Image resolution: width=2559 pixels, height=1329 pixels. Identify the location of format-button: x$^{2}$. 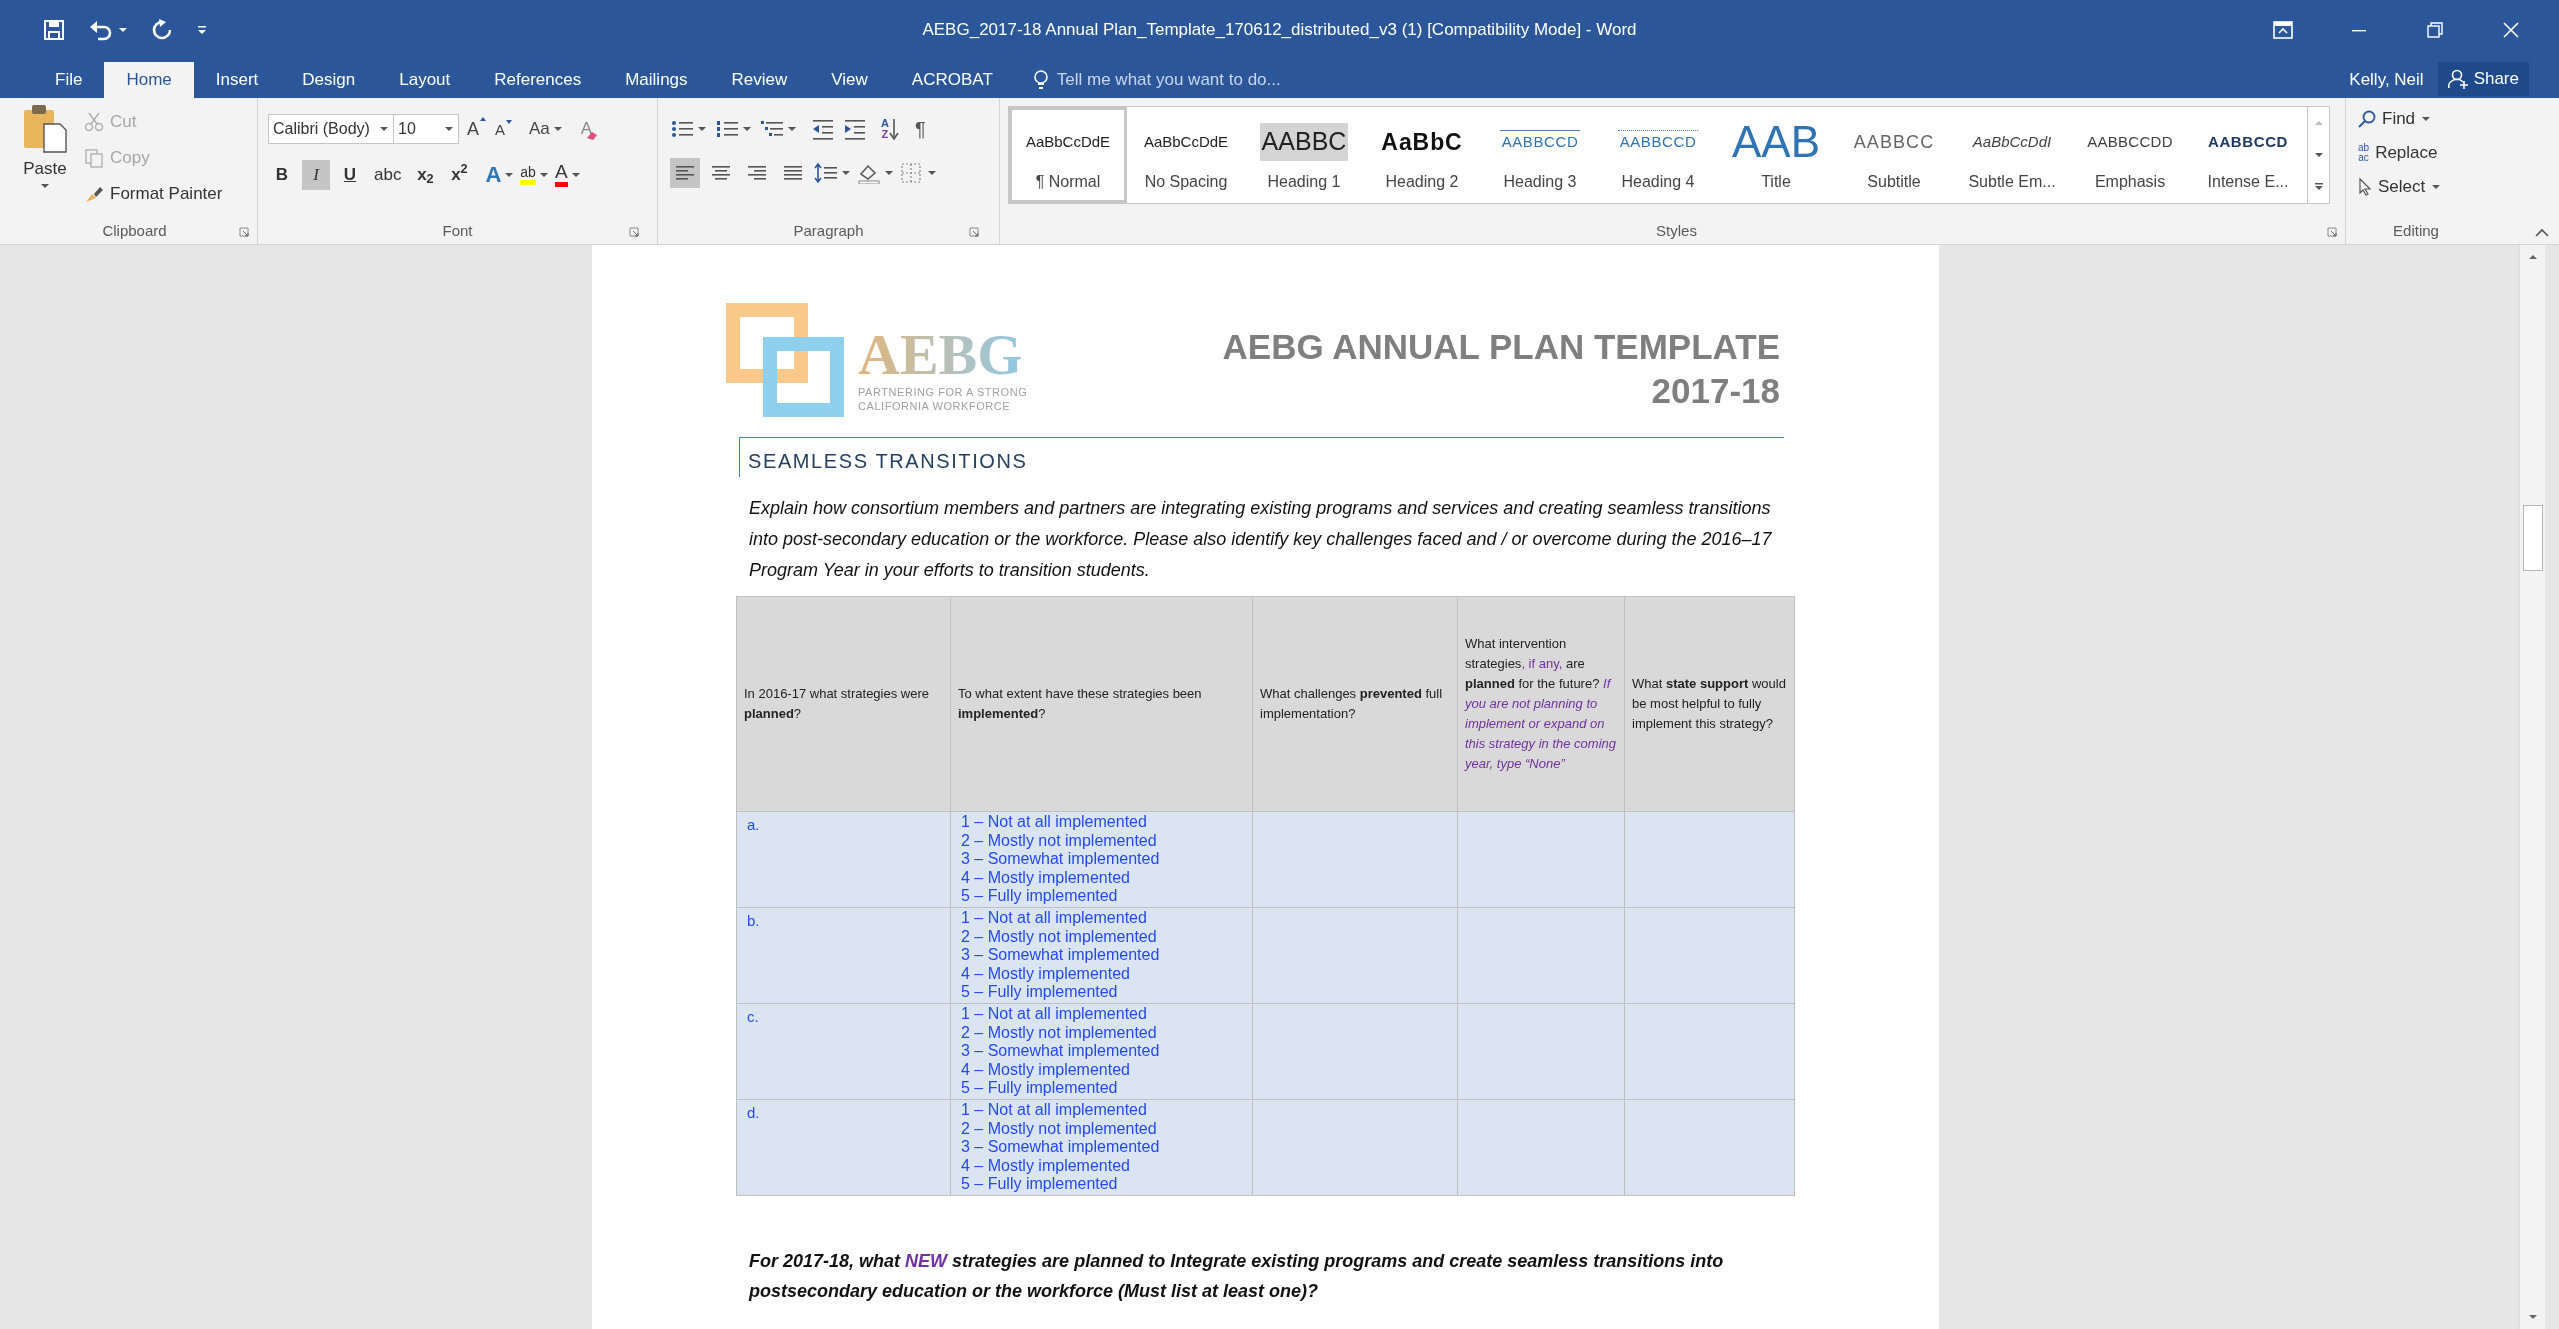
(459, 174).